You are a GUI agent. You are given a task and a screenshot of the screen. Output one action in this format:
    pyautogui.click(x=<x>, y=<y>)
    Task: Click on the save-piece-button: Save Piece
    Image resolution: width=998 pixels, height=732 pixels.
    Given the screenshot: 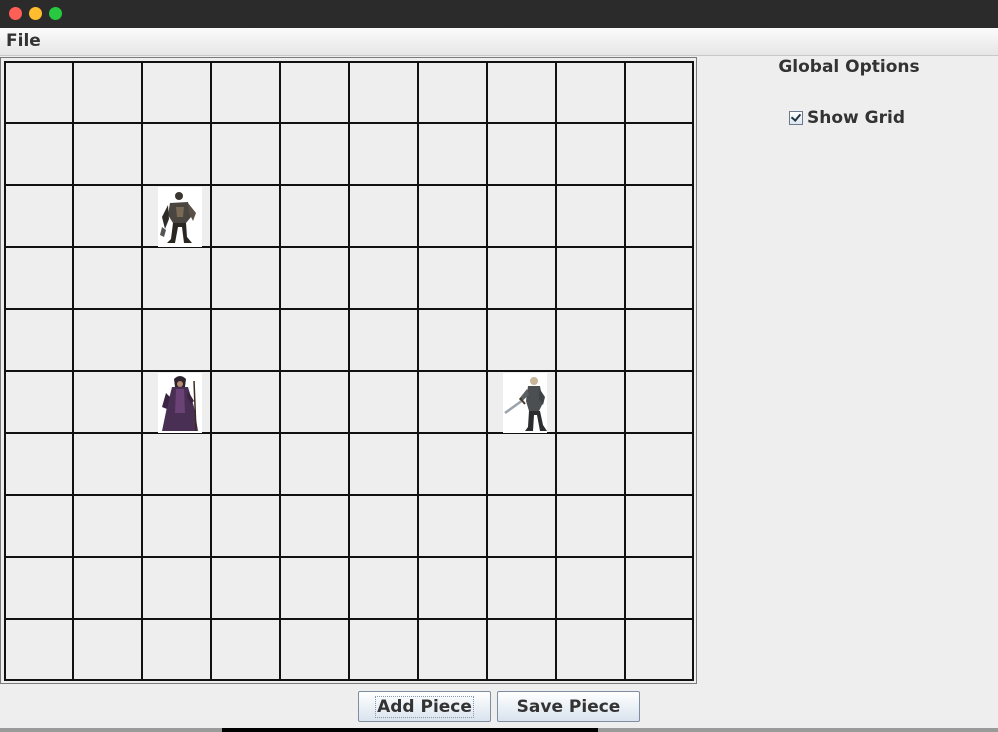 What is the action you would take?
    pyautogui.click(x=568, y=706)
    